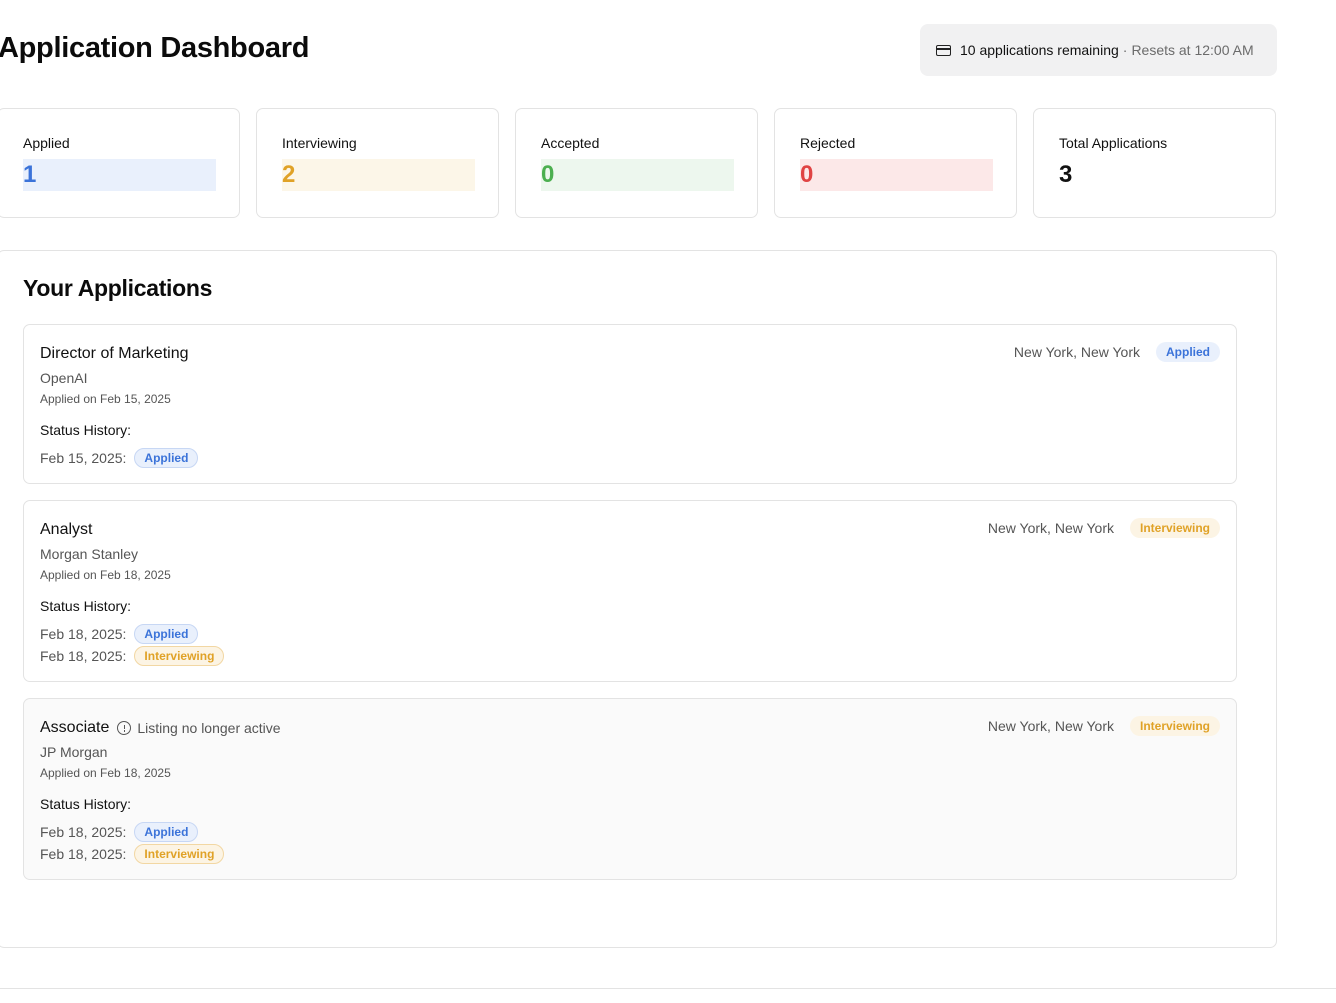 This screenshot has width=1336, height=1003. I want to click on page-title: Application Dashboard, so click(155, 48).